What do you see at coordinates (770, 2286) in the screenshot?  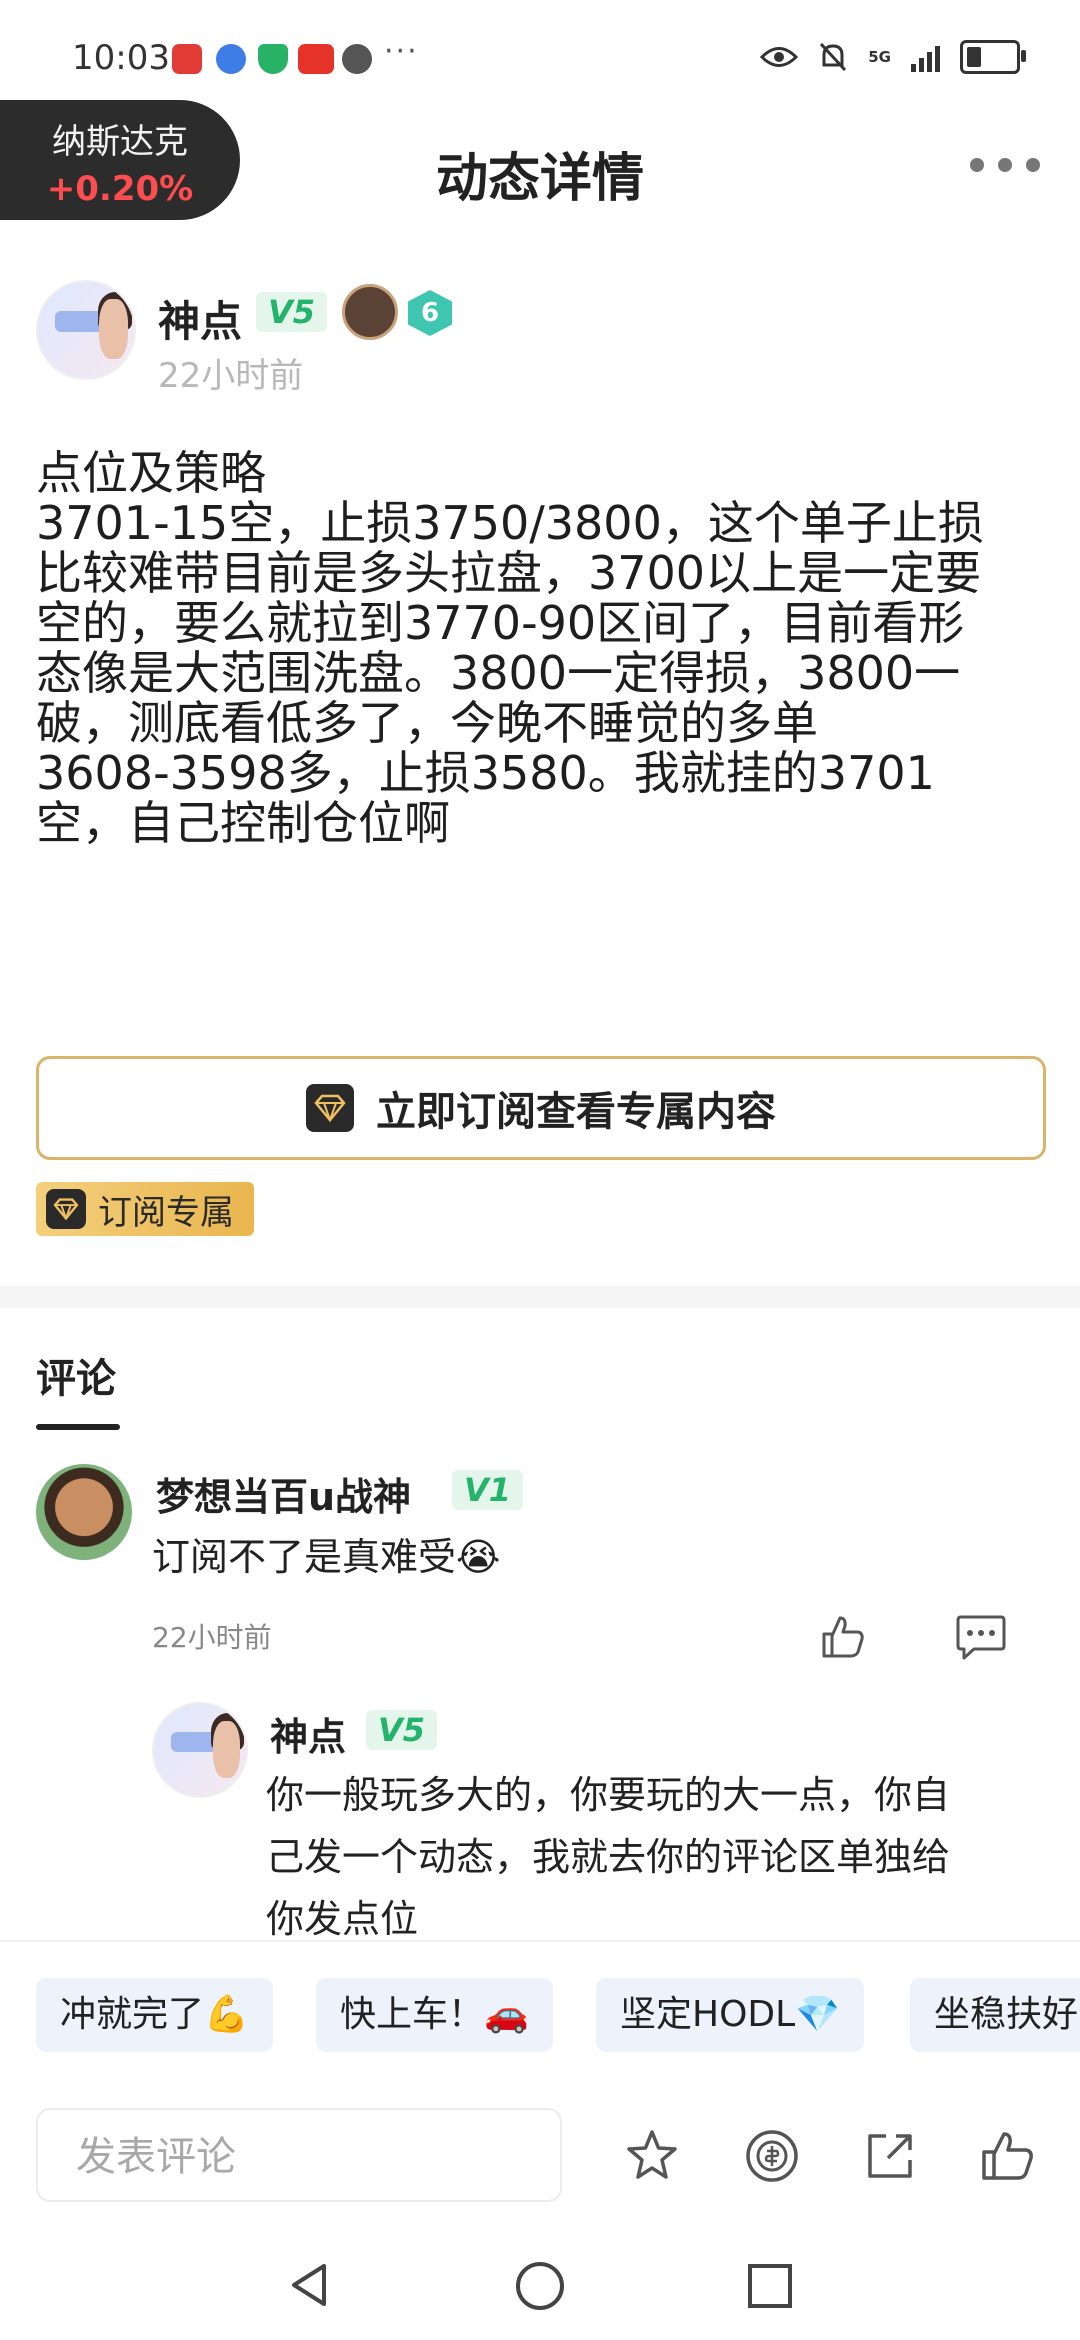 I see `recents-icon` at bounding box center [770, 2286].